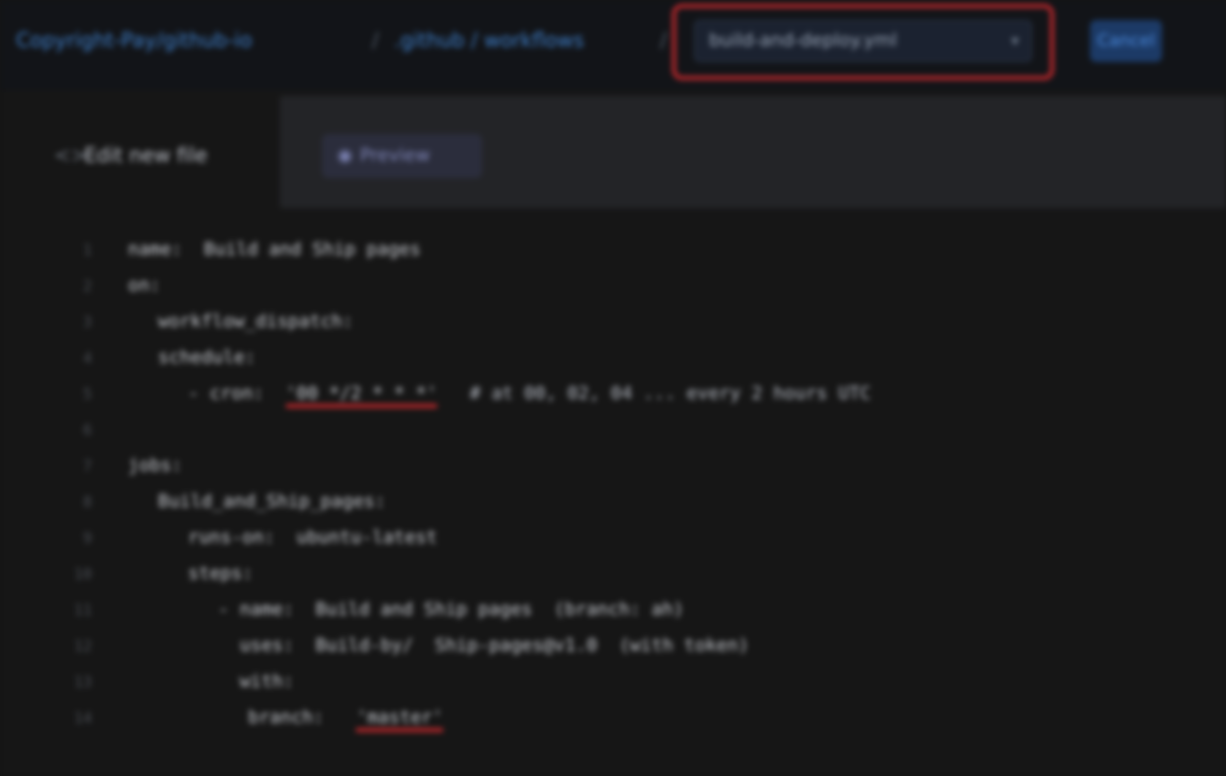 This screenshot has width=1226, height=776. Describe the element at coordinates (400, 719) in the screenshot. I see `error-underlined-token: 'master'` at that location.